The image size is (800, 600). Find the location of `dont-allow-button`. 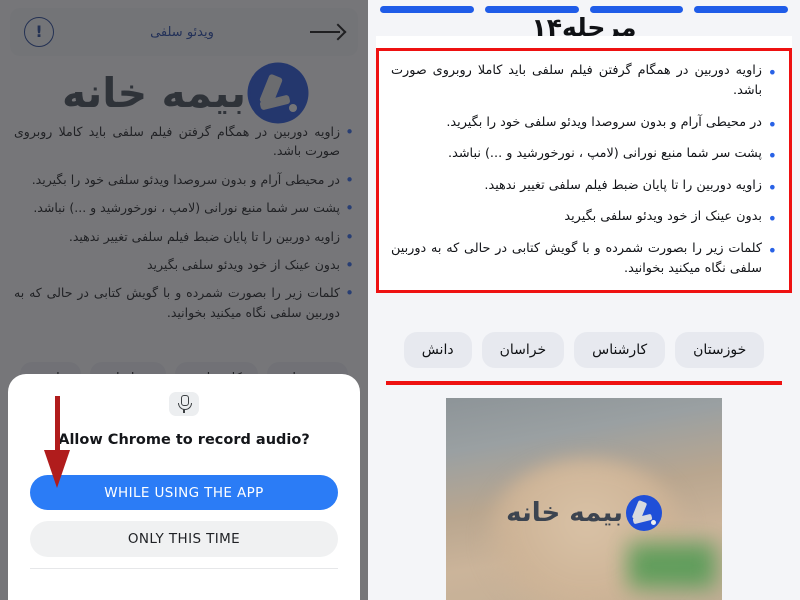

dont-allow-button is located at coordinates (184, 583).